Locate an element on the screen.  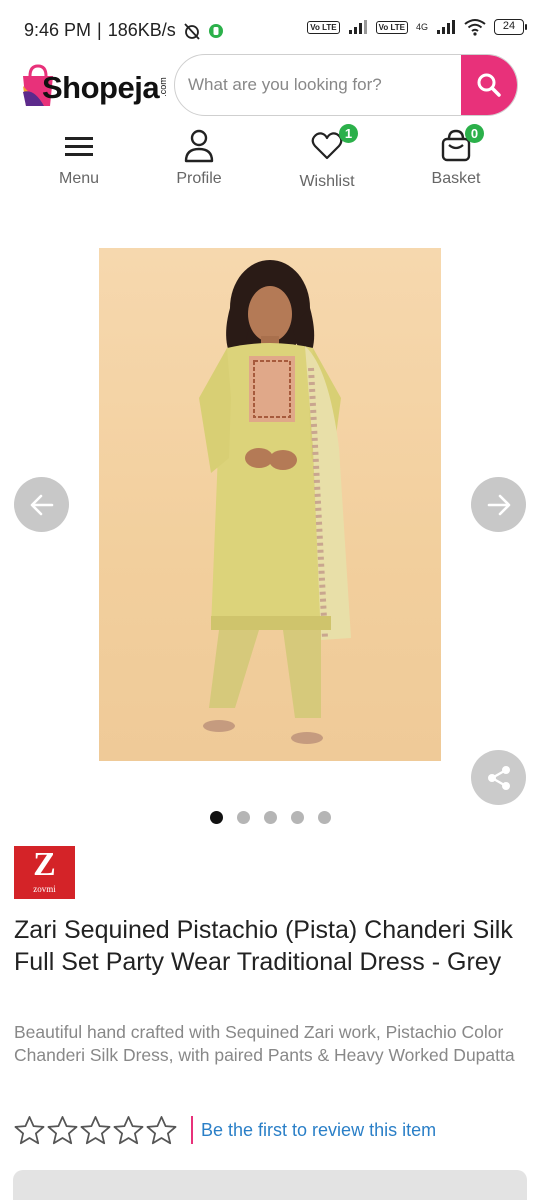
header: Shopeja .com is located at coordinates (270, 86).